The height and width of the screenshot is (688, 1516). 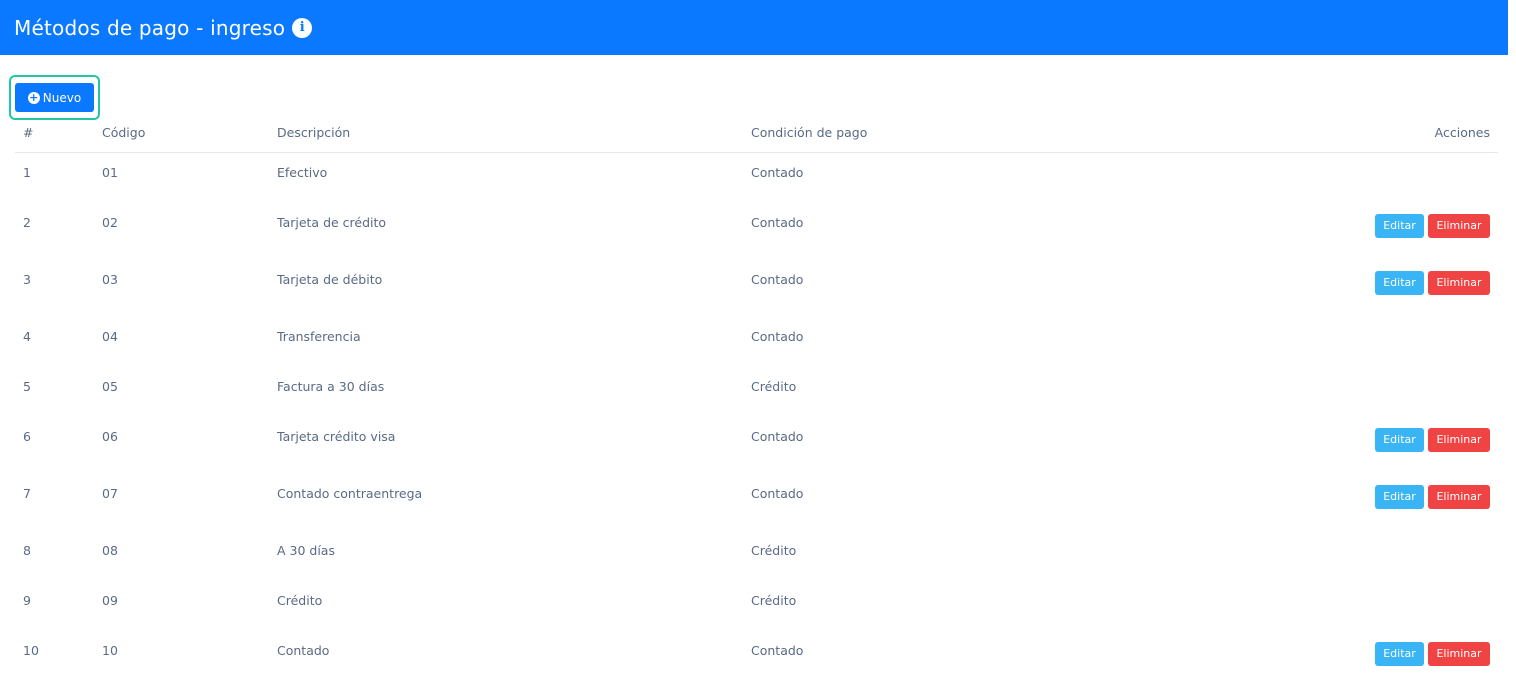 I want to click on cell-code: 05, so click(x=110, y=386).